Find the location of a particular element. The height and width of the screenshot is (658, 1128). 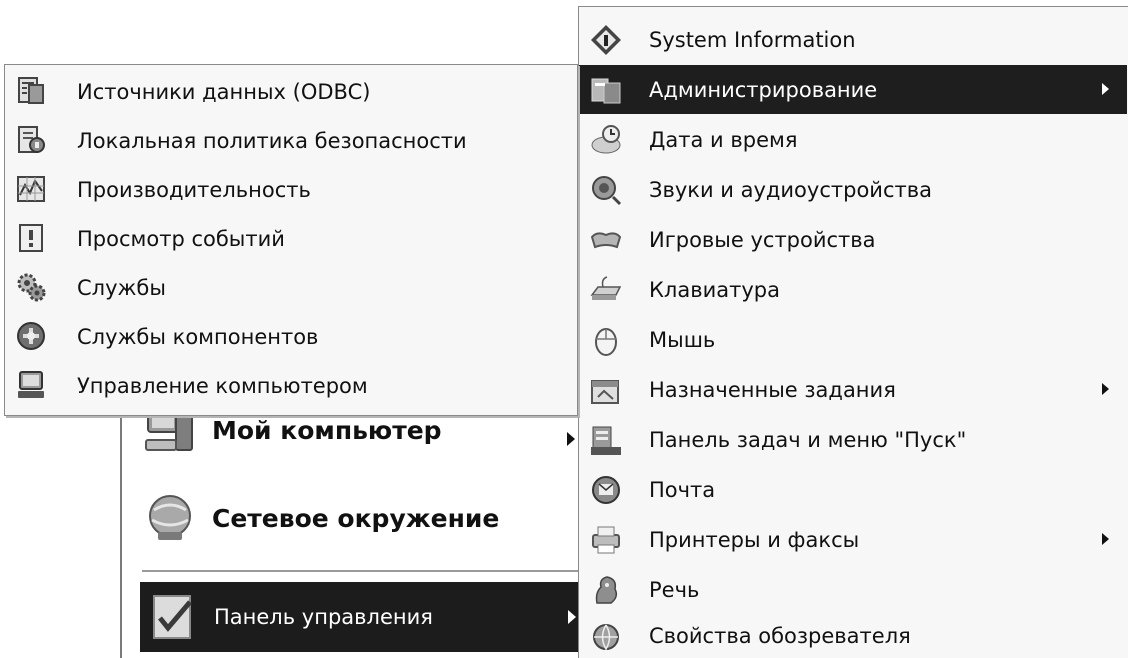

menu-item-label: Дата и время is located at coordinates (723, 139).